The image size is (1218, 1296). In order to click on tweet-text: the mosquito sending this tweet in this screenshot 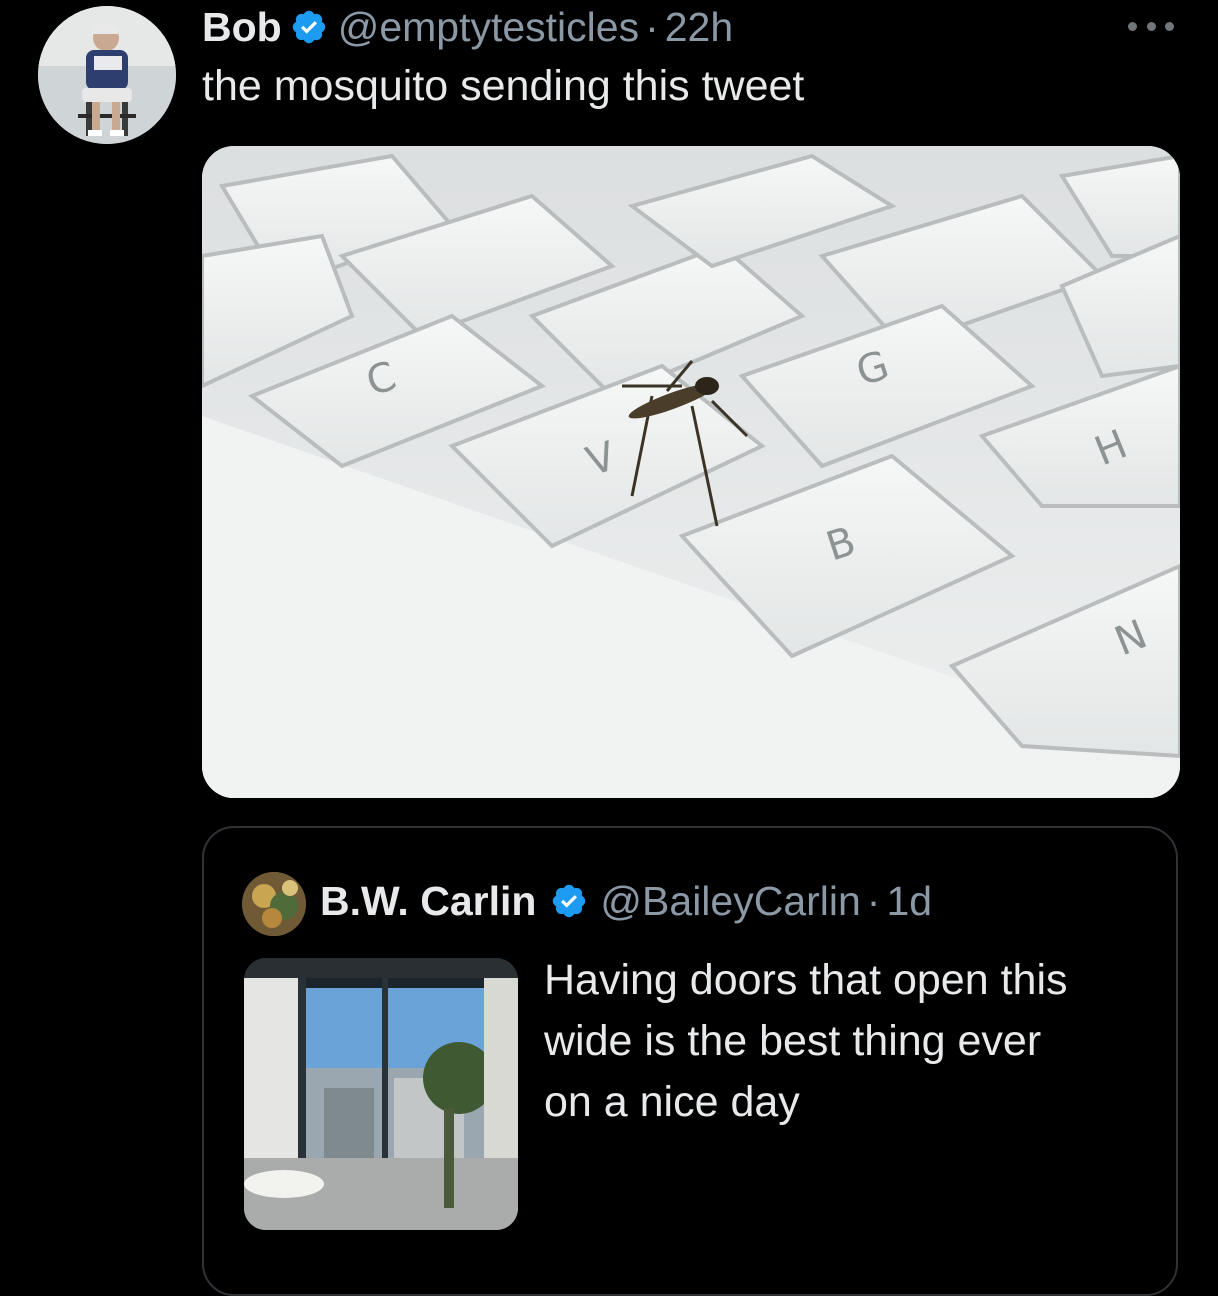, I will do `click(503, 86)`.